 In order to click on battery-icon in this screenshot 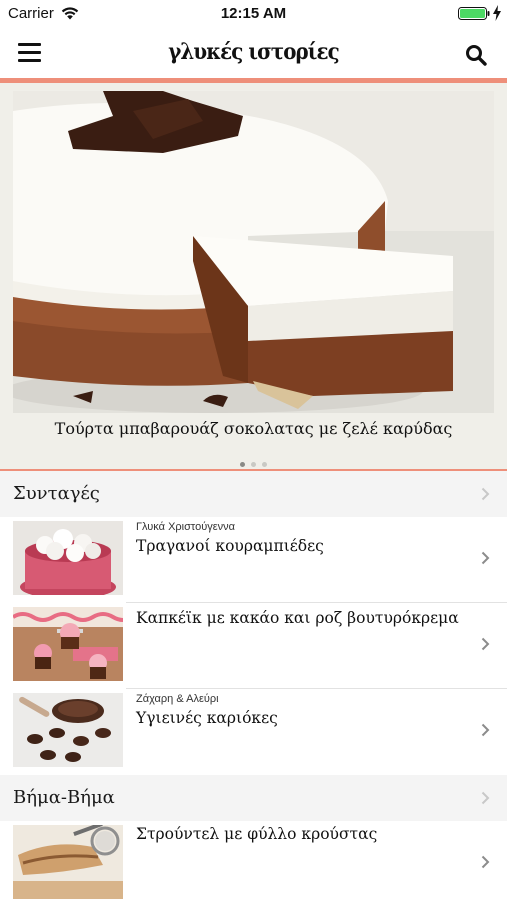, I will do `click(474, 13)`.